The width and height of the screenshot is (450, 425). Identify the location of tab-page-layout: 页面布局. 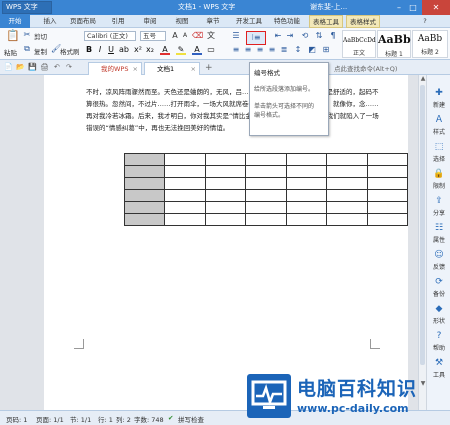
(83, 21).